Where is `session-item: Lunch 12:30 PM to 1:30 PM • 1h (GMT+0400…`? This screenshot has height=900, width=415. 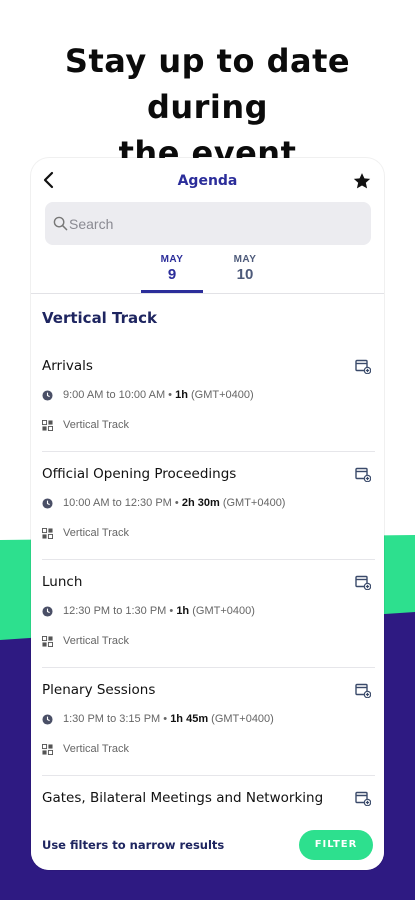 session-item: Lunch 12:30 PM to 1:30 PM • 1h (GMT+0400… is located at coordinates (208, 628).